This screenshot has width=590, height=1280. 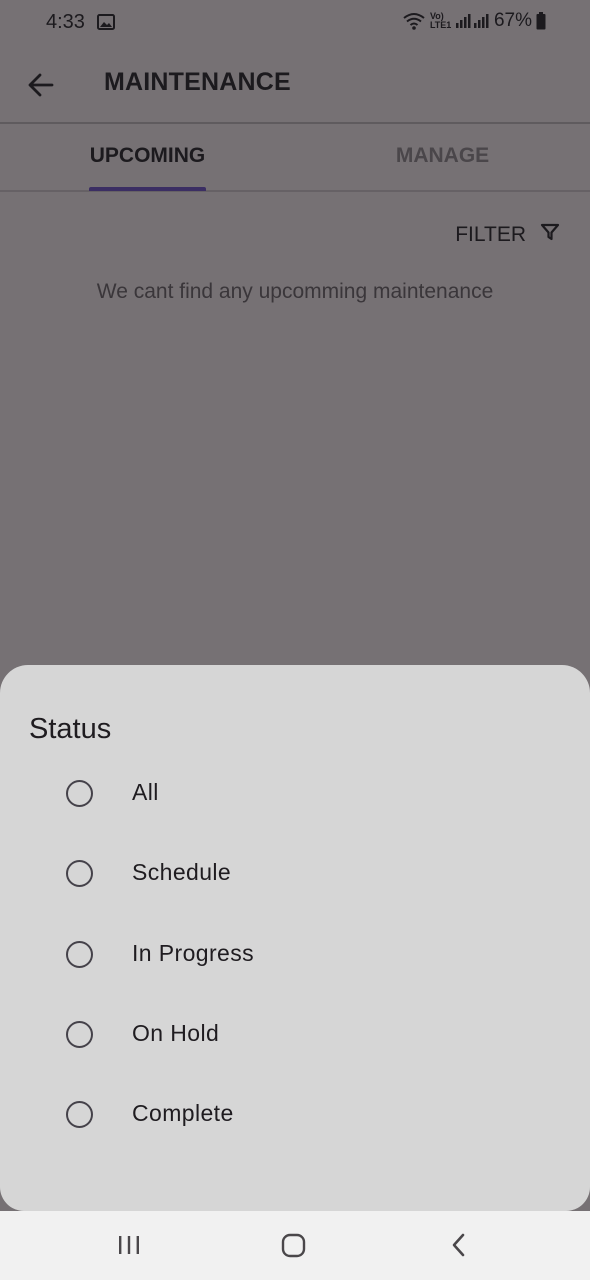 What do you see at coordinates (70, 729) in the screenshot?
I see `sheet-title: Status` at bounding box center [70, 729].